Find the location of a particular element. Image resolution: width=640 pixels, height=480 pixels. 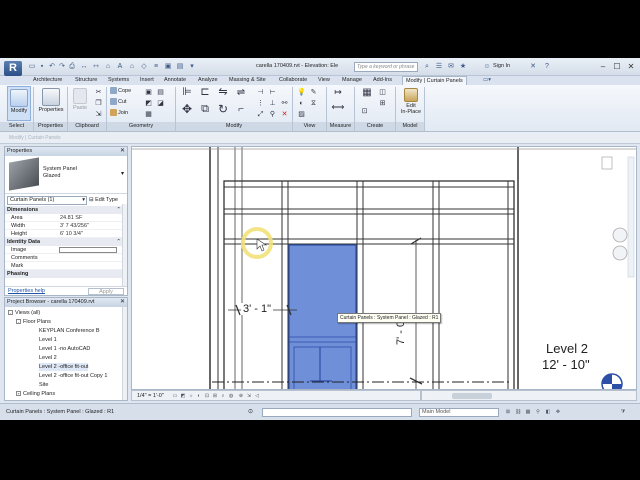

user-icon: ☺ is located at coordinates (487, 67).